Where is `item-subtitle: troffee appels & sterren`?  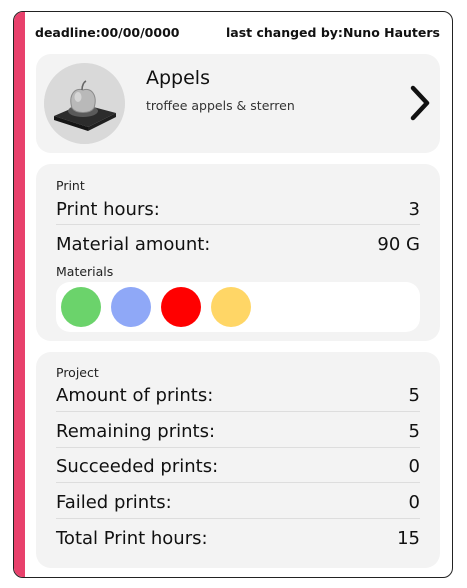 item-subtitle: troffee appels & sterren is located at coordinates (220, 105).